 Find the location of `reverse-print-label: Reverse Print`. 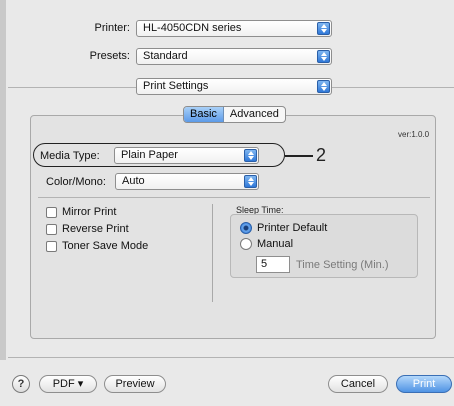

reverse-print-label: Reverse Print is located at coordinates (95, 229).